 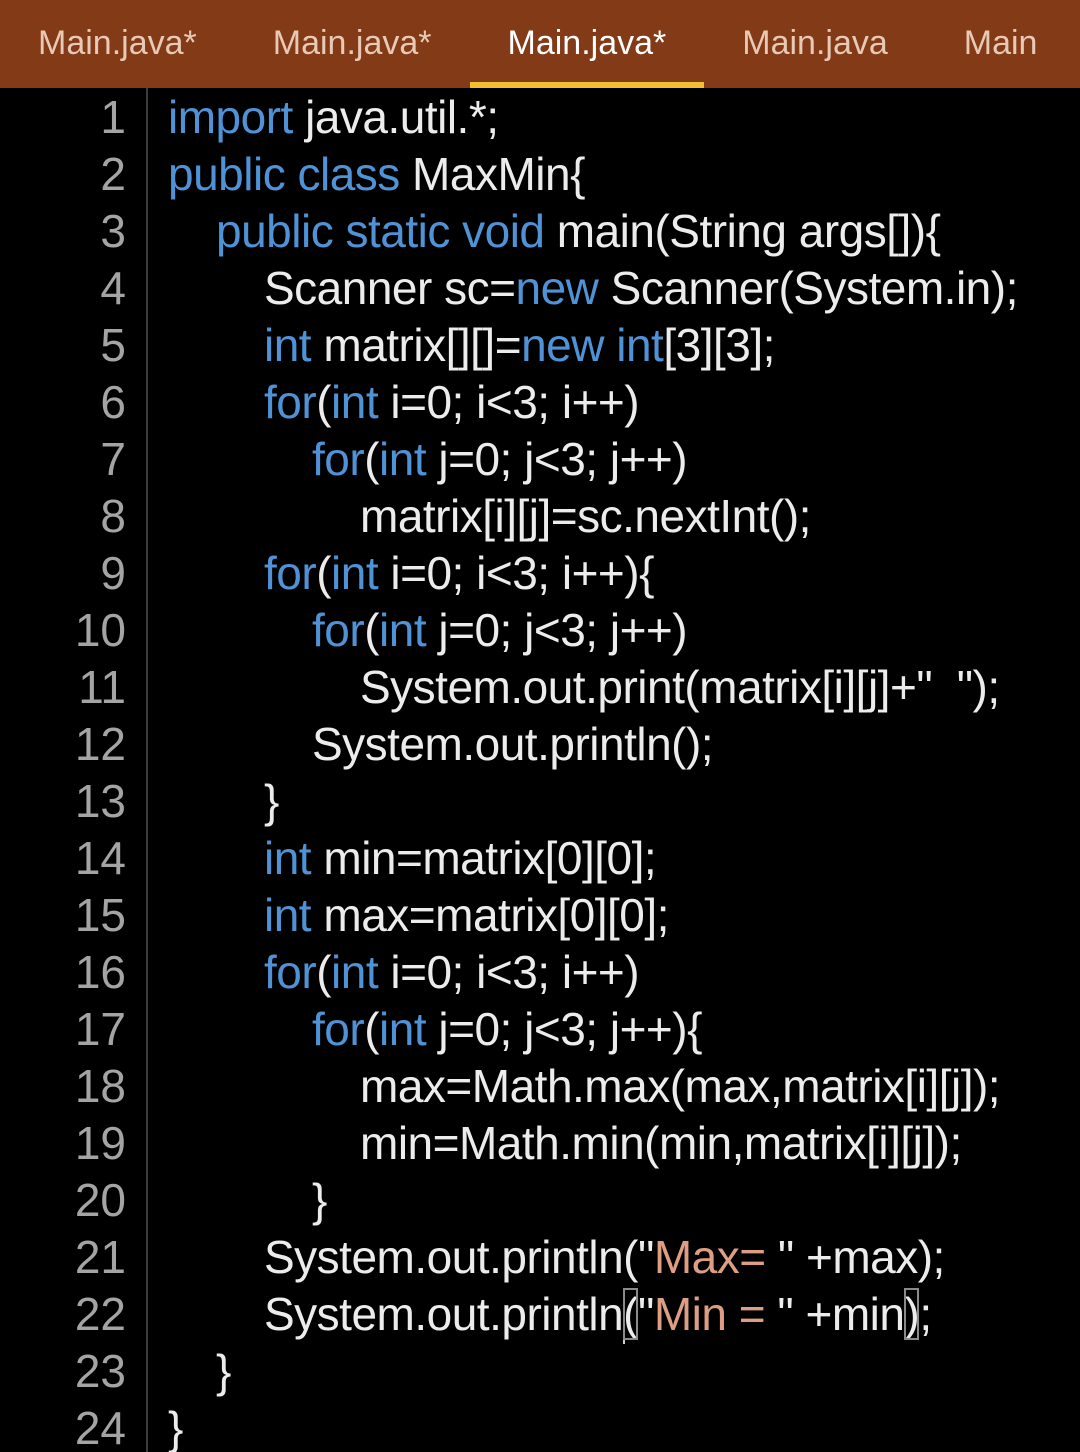 I want to click on code-text: public class MaxMin{, so click(x=376, y=174).